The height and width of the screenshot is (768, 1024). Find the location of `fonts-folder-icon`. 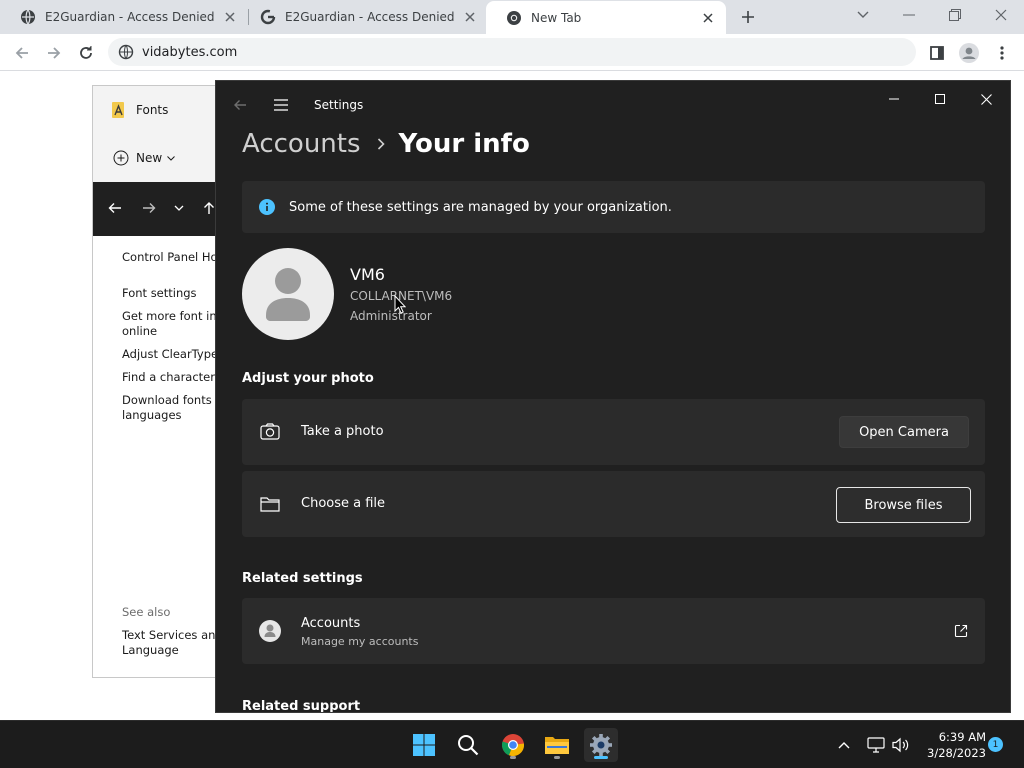

fonts-folder-icon is located at coordinates (119, 110).